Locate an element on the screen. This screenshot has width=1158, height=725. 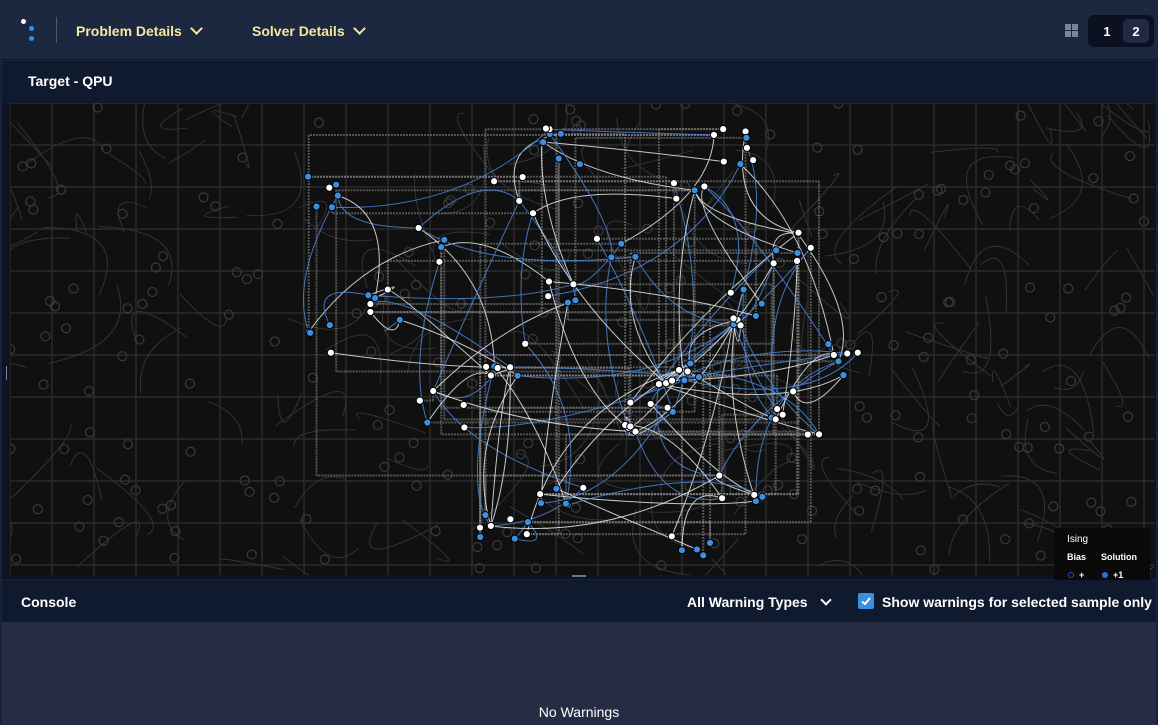
warning-type-select: All Warning Types is located at coordinates (759, 601).